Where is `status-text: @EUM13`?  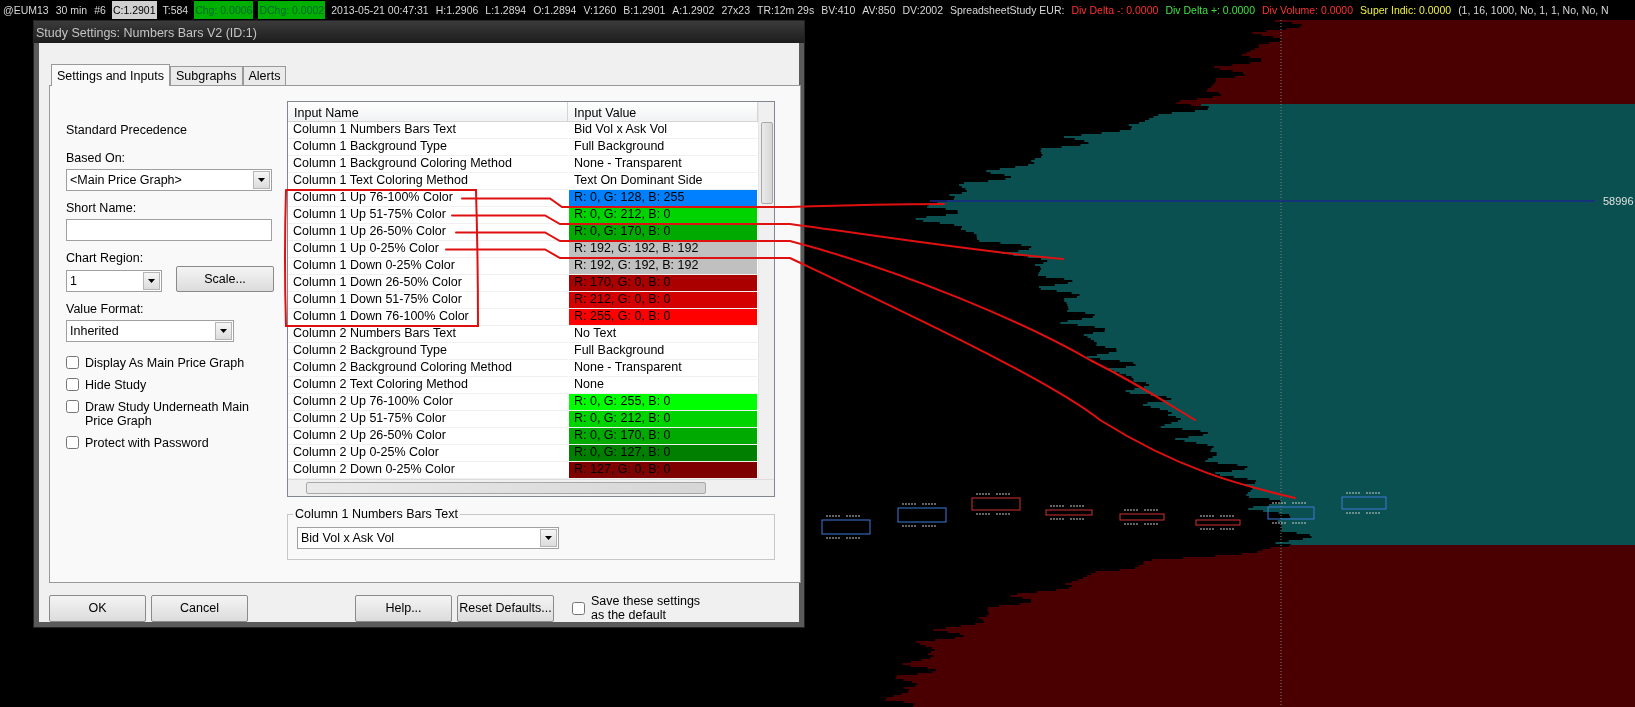 status-text: @EUM13 is located at coordinates (26, 10).